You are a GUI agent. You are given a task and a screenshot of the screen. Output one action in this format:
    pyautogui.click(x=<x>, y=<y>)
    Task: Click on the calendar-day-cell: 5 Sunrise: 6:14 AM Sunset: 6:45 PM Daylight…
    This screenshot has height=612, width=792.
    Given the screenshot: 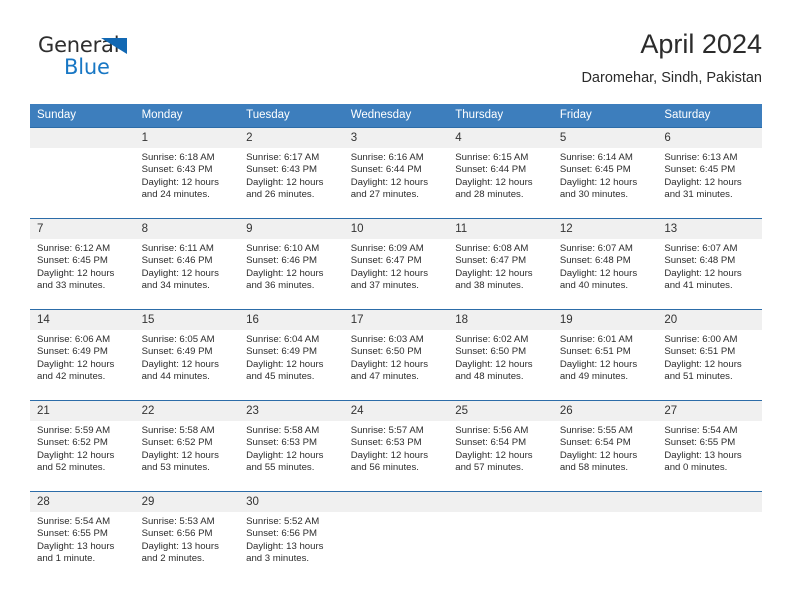 What is the action you would take?
    pyautogui.click(x=605, y=173)
    